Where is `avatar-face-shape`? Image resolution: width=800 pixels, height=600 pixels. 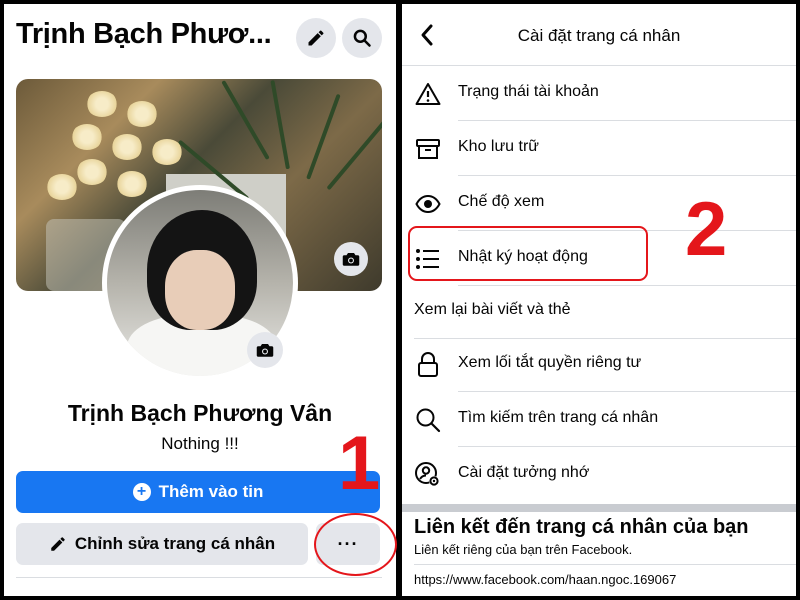 avatar-face-shape is located at coordinates (200, 290).